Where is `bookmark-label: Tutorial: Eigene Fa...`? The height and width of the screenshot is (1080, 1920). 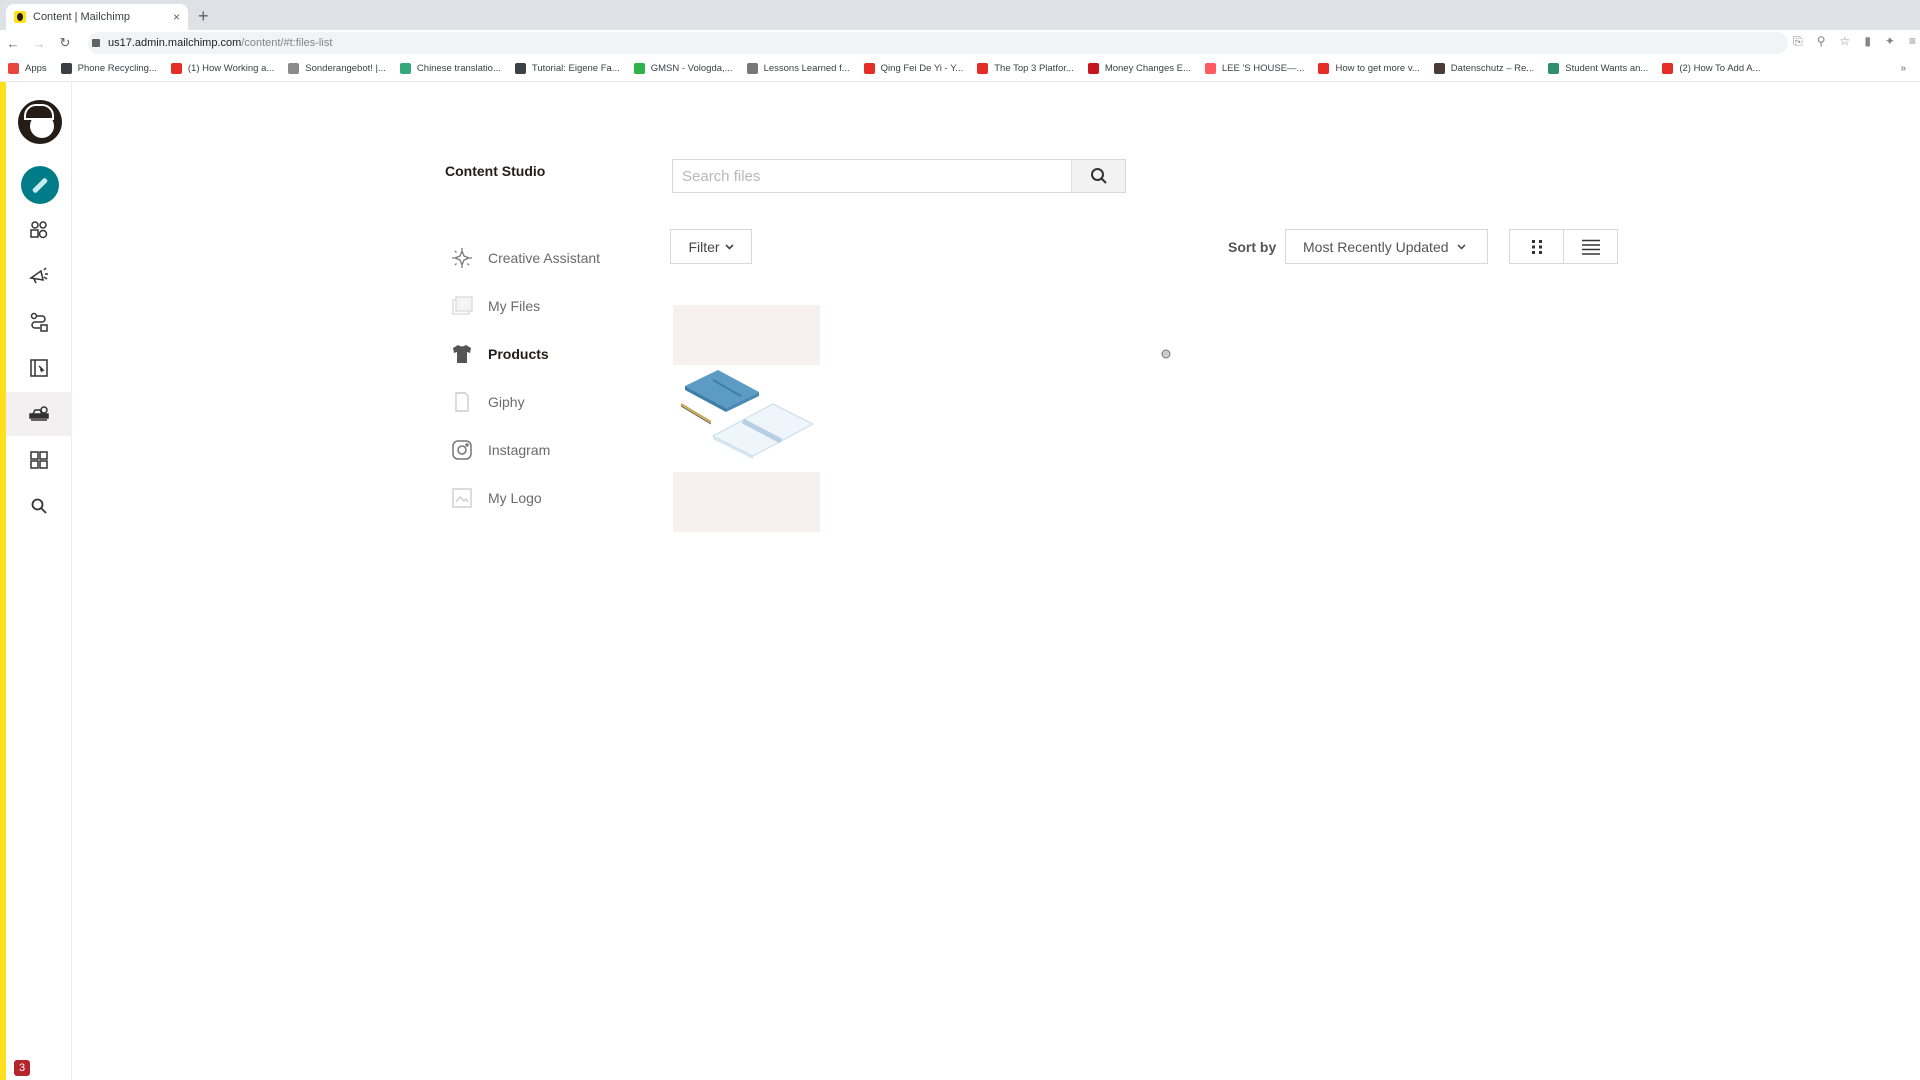
bookmark-label: Tutorial: Eigene Fa... is located at coordinates (575, 68).